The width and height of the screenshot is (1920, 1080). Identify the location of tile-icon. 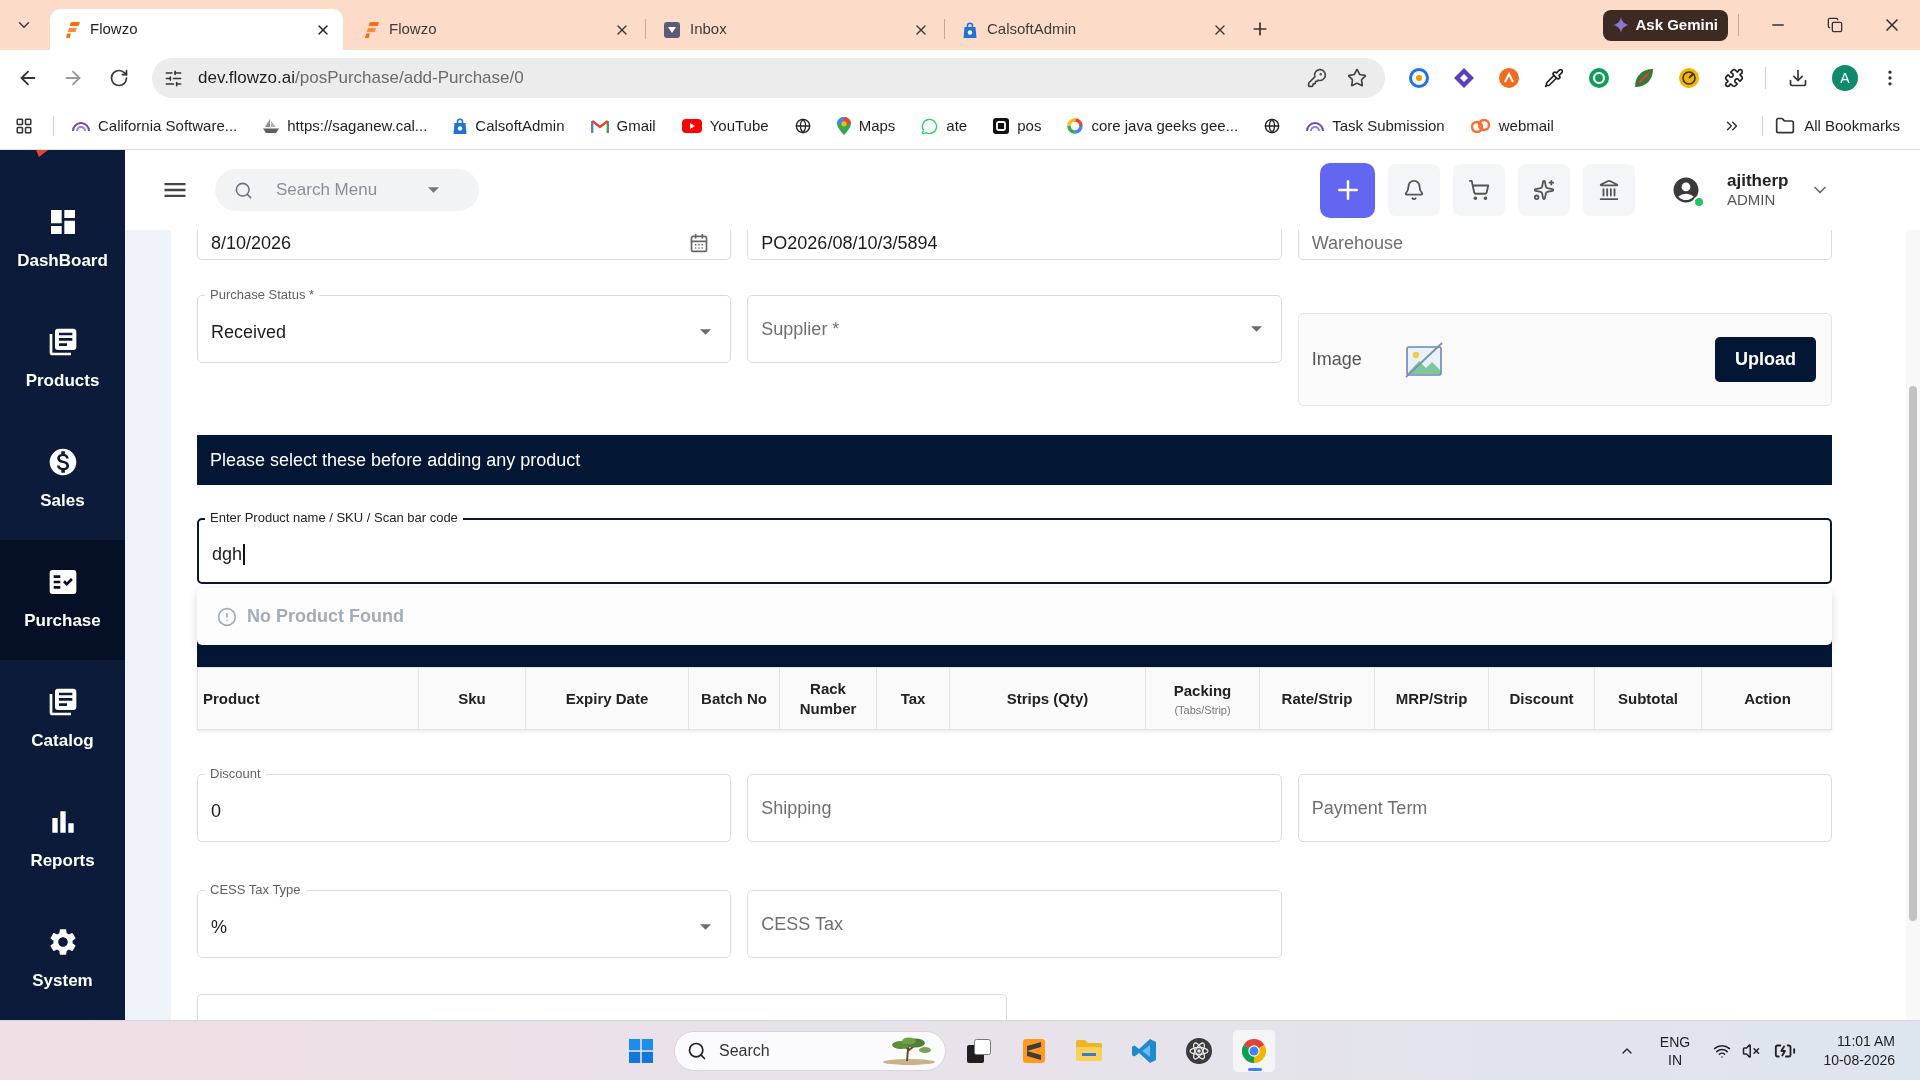
(1001, 126).